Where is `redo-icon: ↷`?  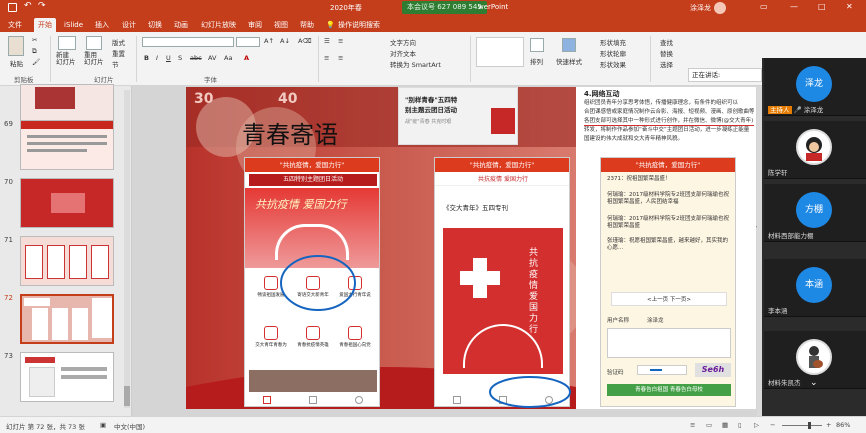
redo-icon: ↷ is located at coordinates (42, 6).